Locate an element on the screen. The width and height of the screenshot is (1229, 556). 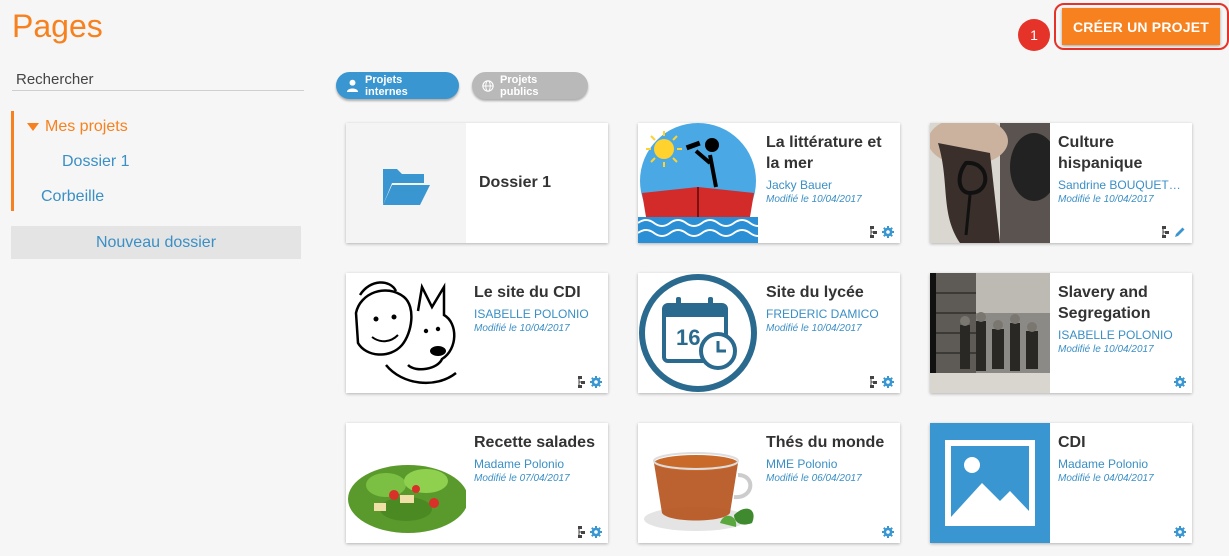
svg-text: 16 is located at coordinates (688, 337).